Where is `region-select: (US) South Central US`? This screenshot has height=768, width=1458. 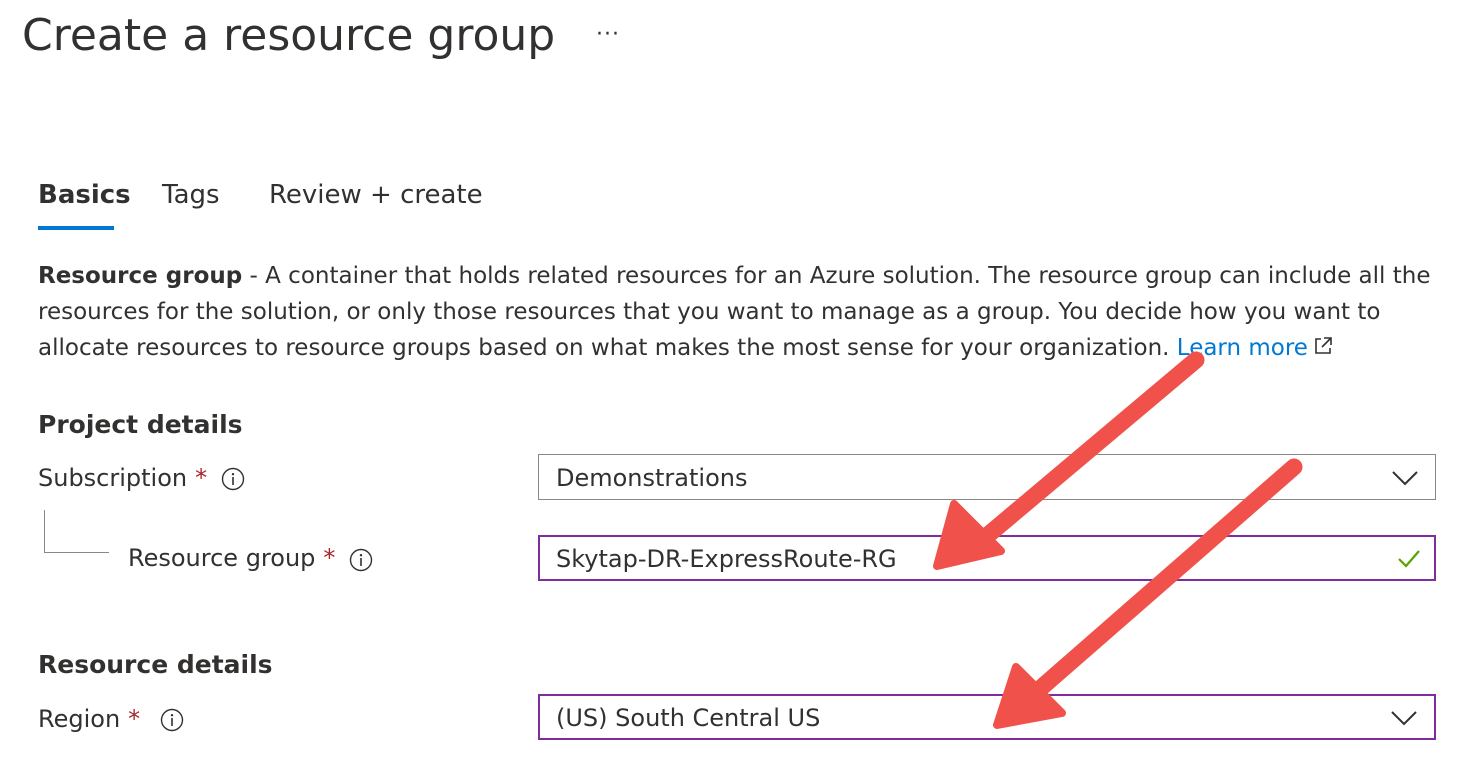
region-select: (US) South Central US is located at coordinates (987, 717).